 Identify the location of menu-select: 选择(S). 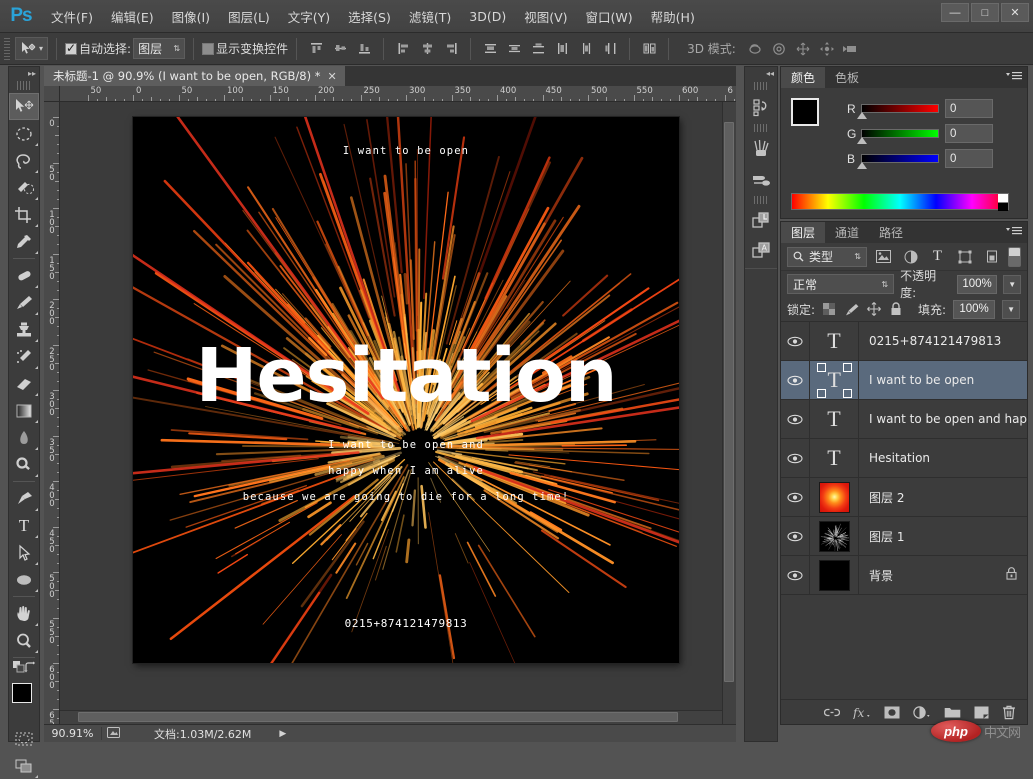
(369, 16).